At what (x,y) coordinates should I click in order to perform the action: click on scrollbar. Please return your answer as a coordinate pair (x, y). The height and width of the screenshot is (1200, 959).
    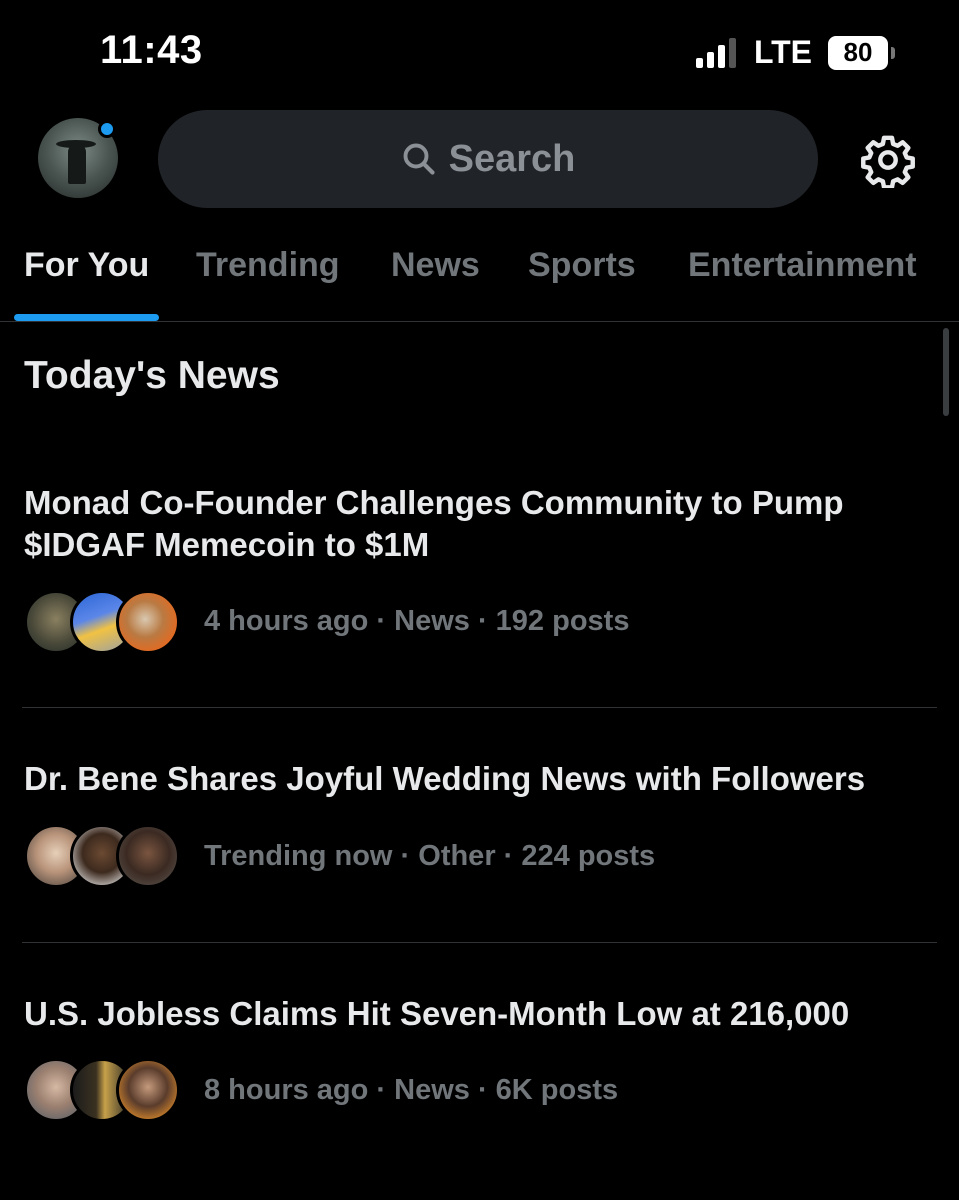
    Looking at the image, I should click on (946, 372).